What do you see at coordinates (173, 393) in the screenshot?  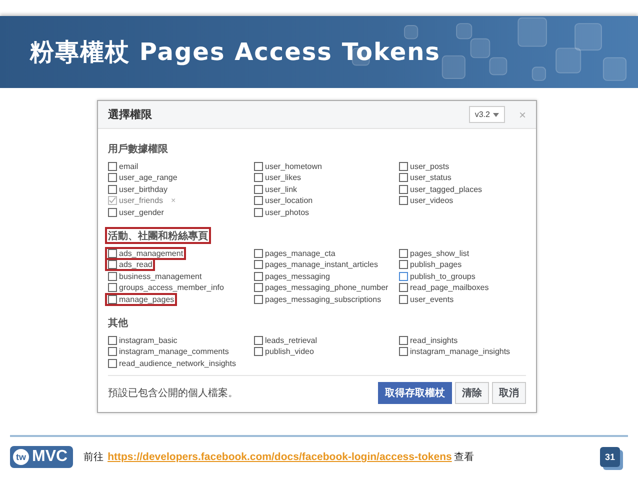 I see `dialog-note: 預設已包含公開的個人檔案。` at bounding box center [173, 393].